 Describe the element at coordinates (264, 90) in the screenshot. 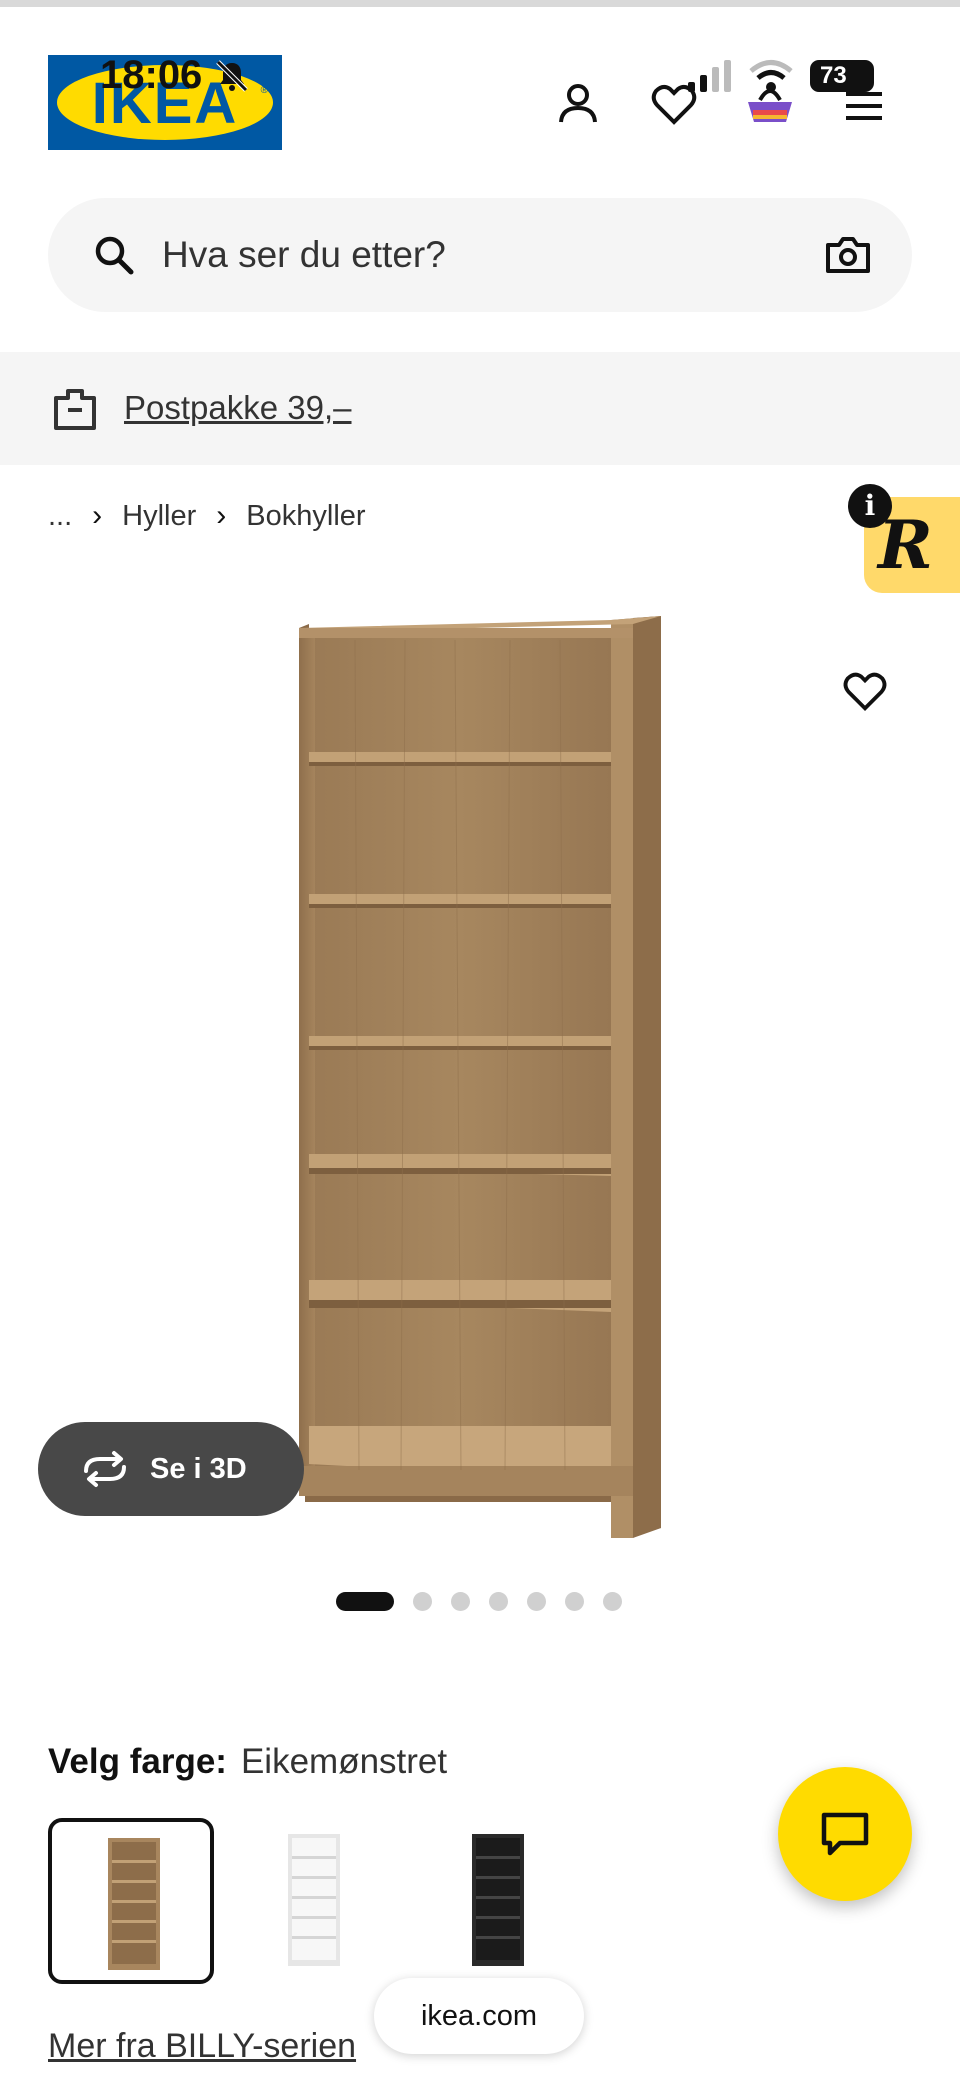

I see `registered-mark: ®` at that location.